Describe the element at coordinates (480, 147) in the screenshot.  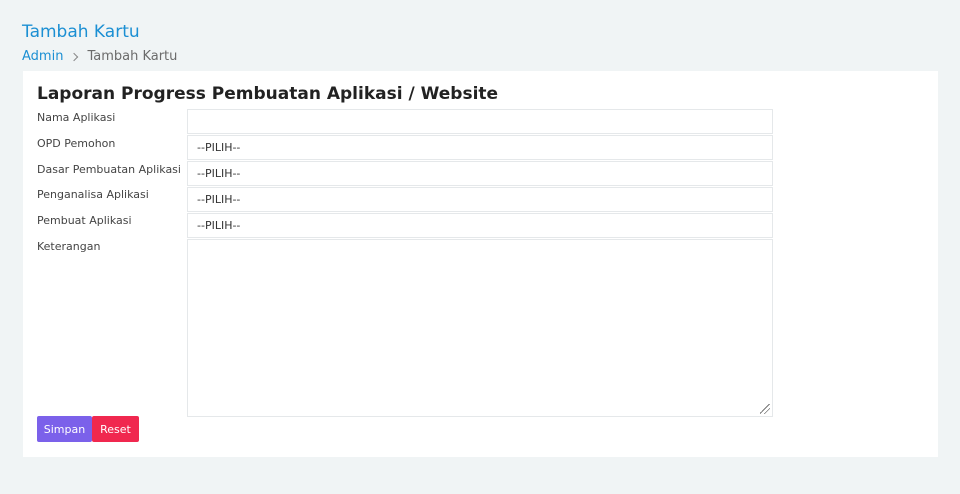
I see `opd-pemohon-select: --PILIH--` at that location.